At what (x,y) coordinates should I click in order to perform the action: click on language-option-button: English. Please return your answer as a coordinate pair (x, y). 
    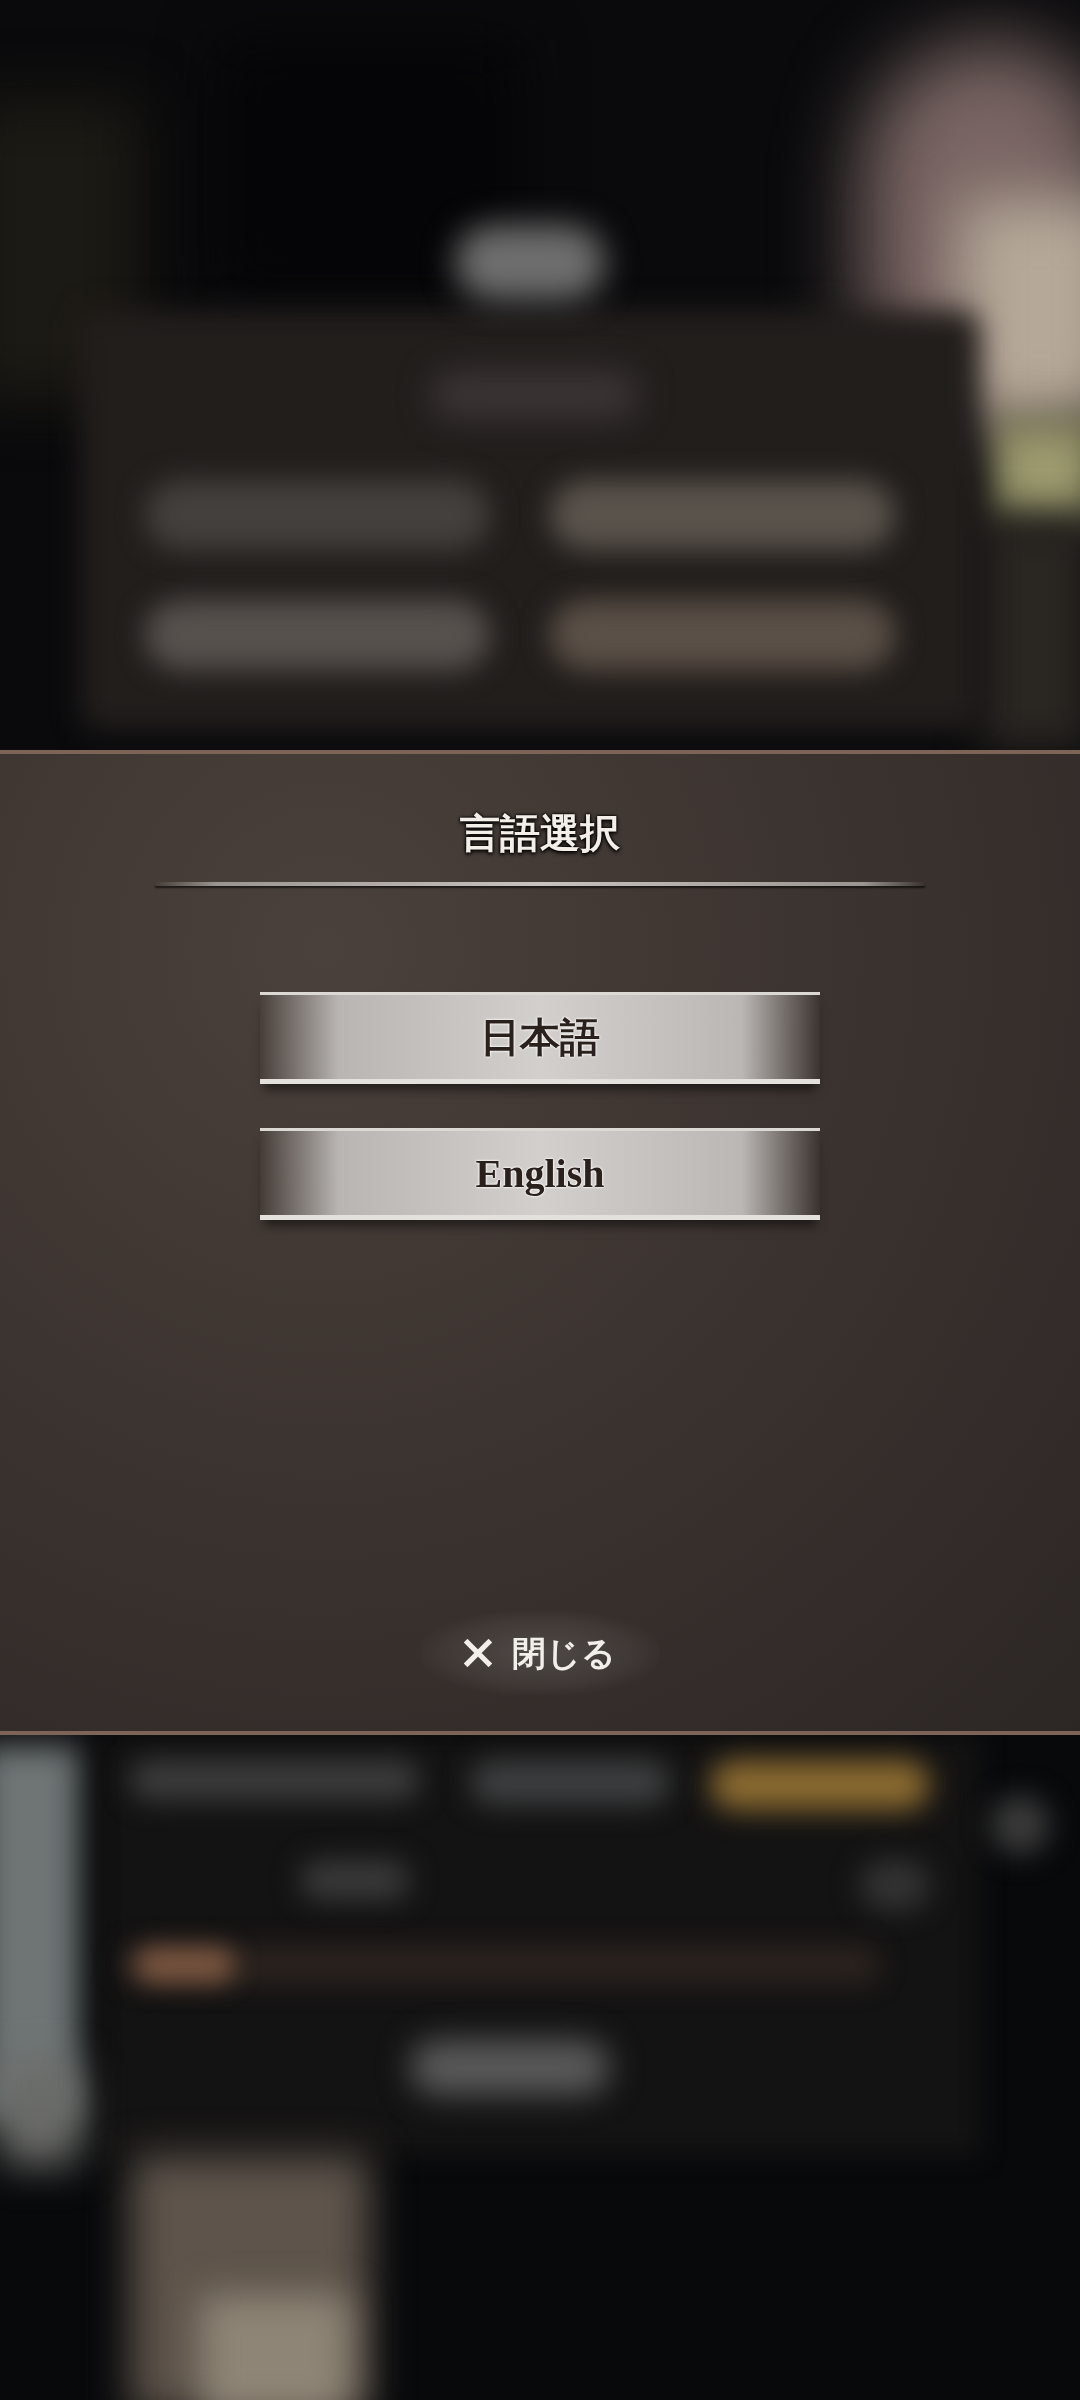
    Looking at the image, I should click on (540, 1174).